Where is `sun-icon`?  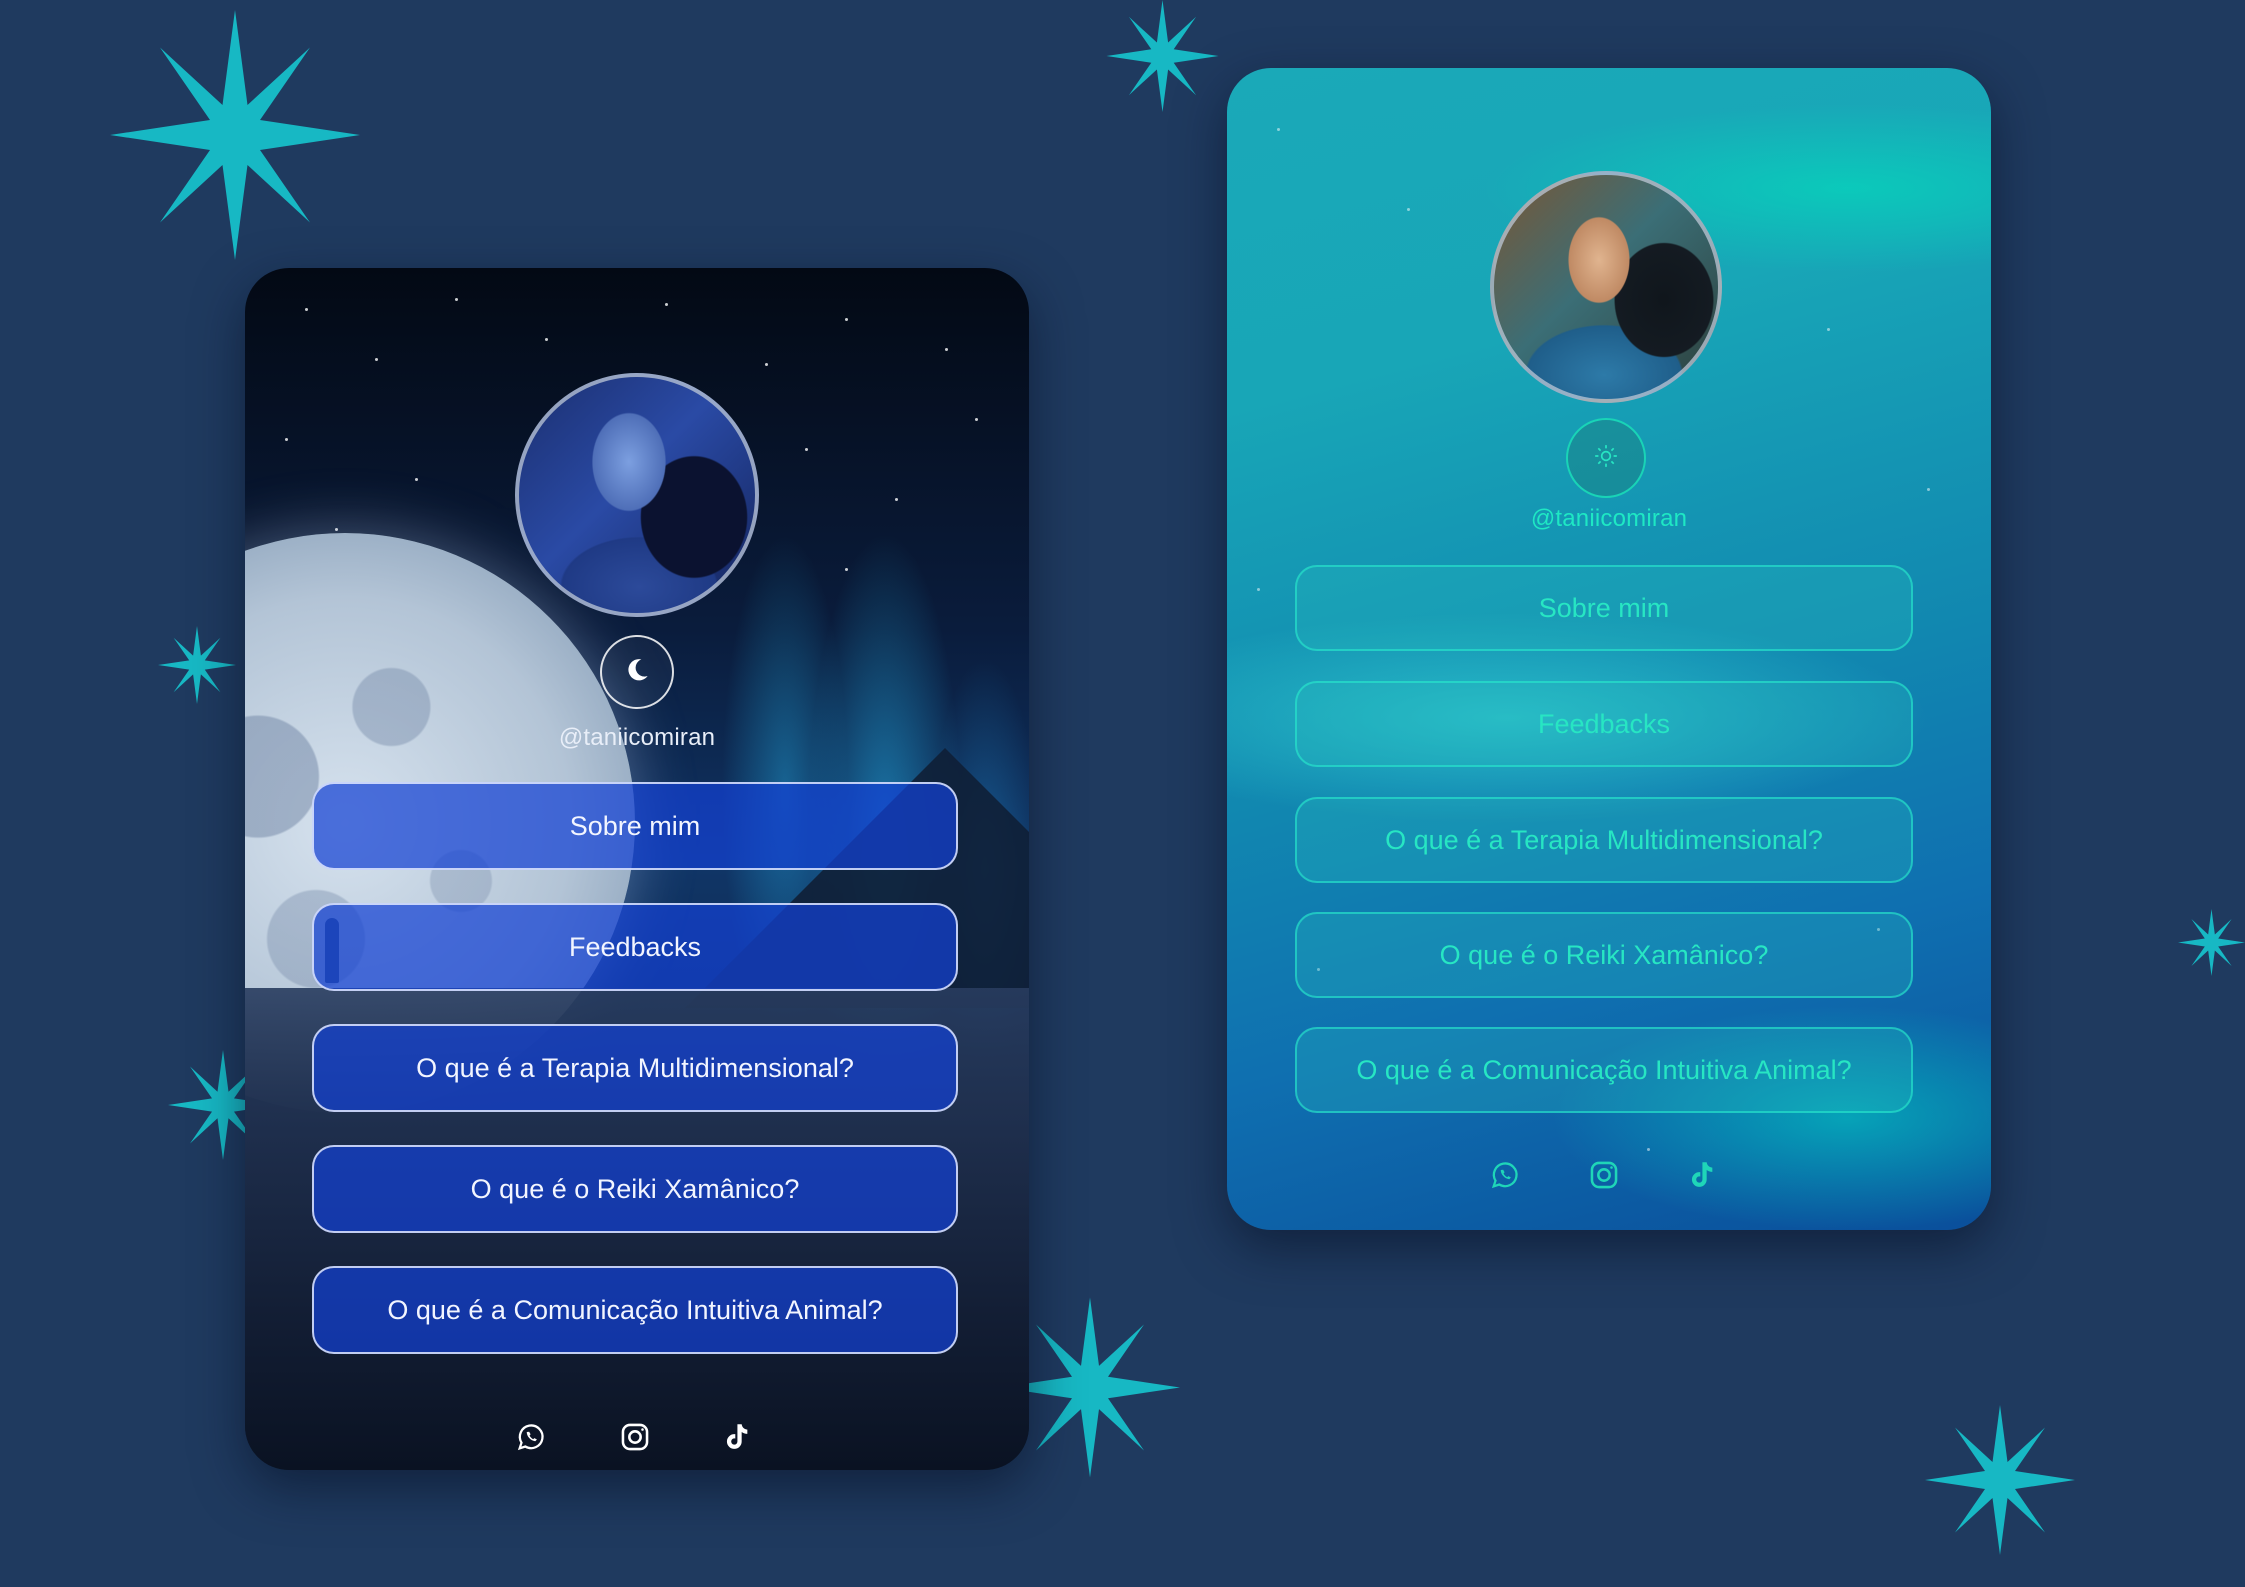
sun-icon is located at coordinates (1606, 458).